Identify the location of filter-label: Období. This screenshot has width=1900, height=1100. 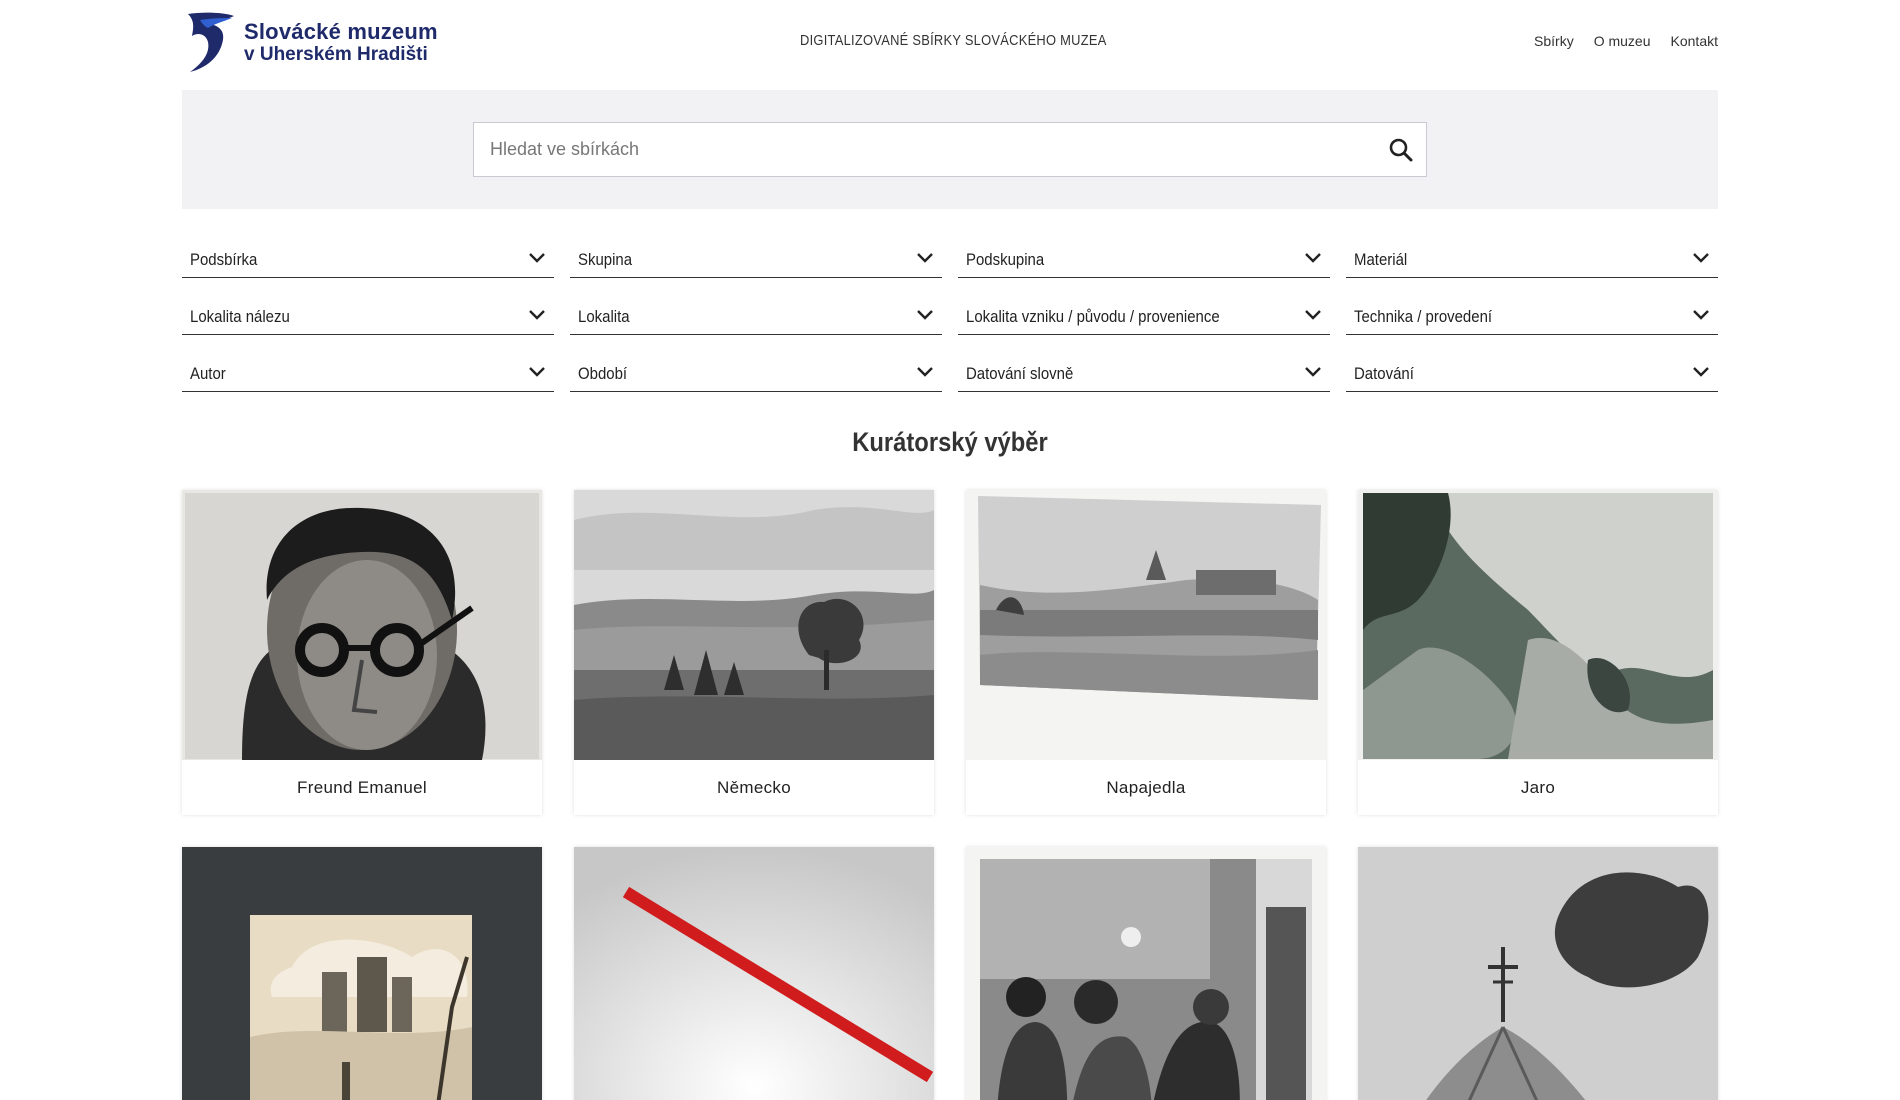
(603, 373).